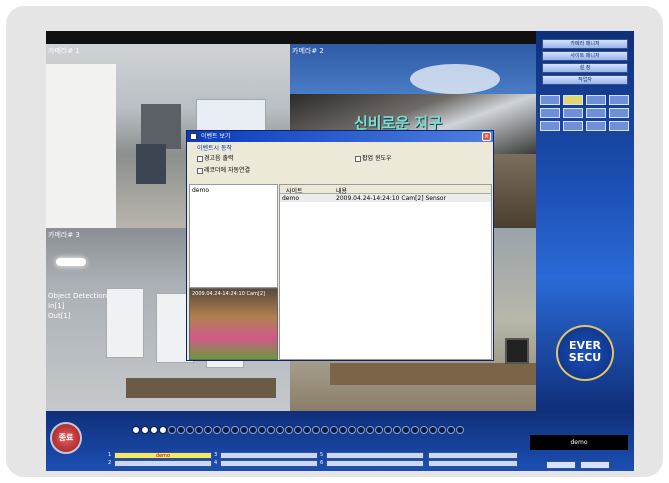 This screenshot has height=483, width=669. What do you see at coordinates (596, 113) in the screenshot?
I see `layout-2x4-button` at bounding box center [596, 113].